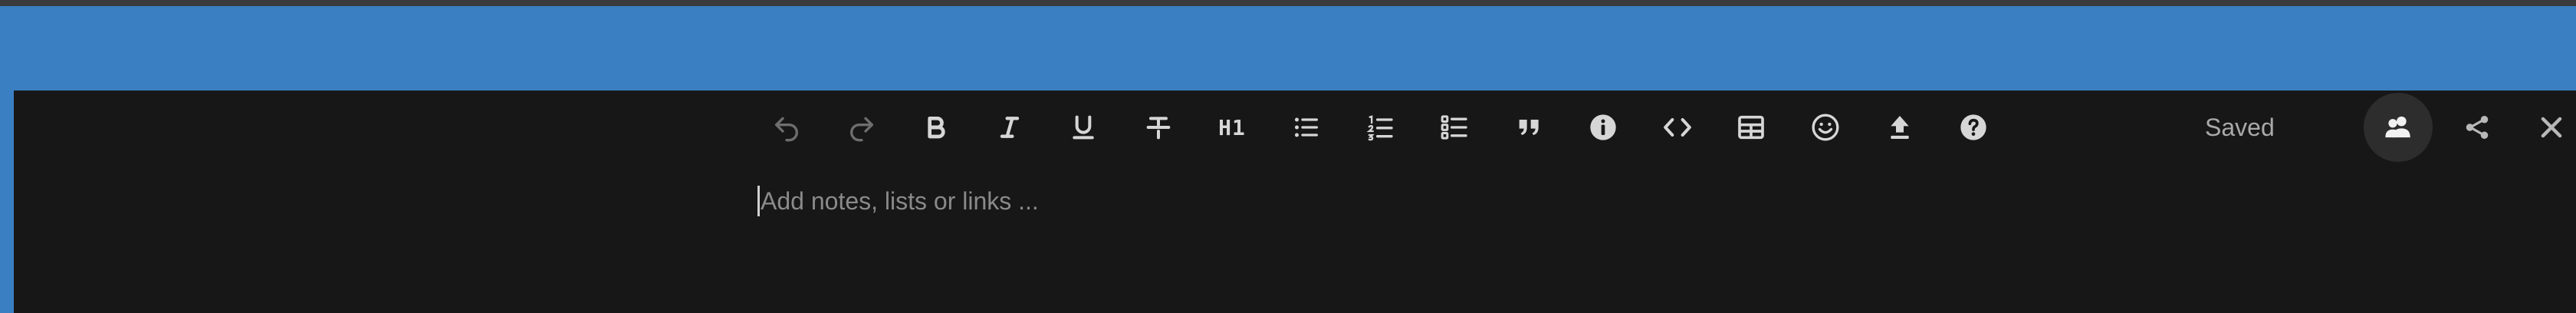 This screenshot has height=313, width=2576. I want to click on underline-button, so click(1084, 128).